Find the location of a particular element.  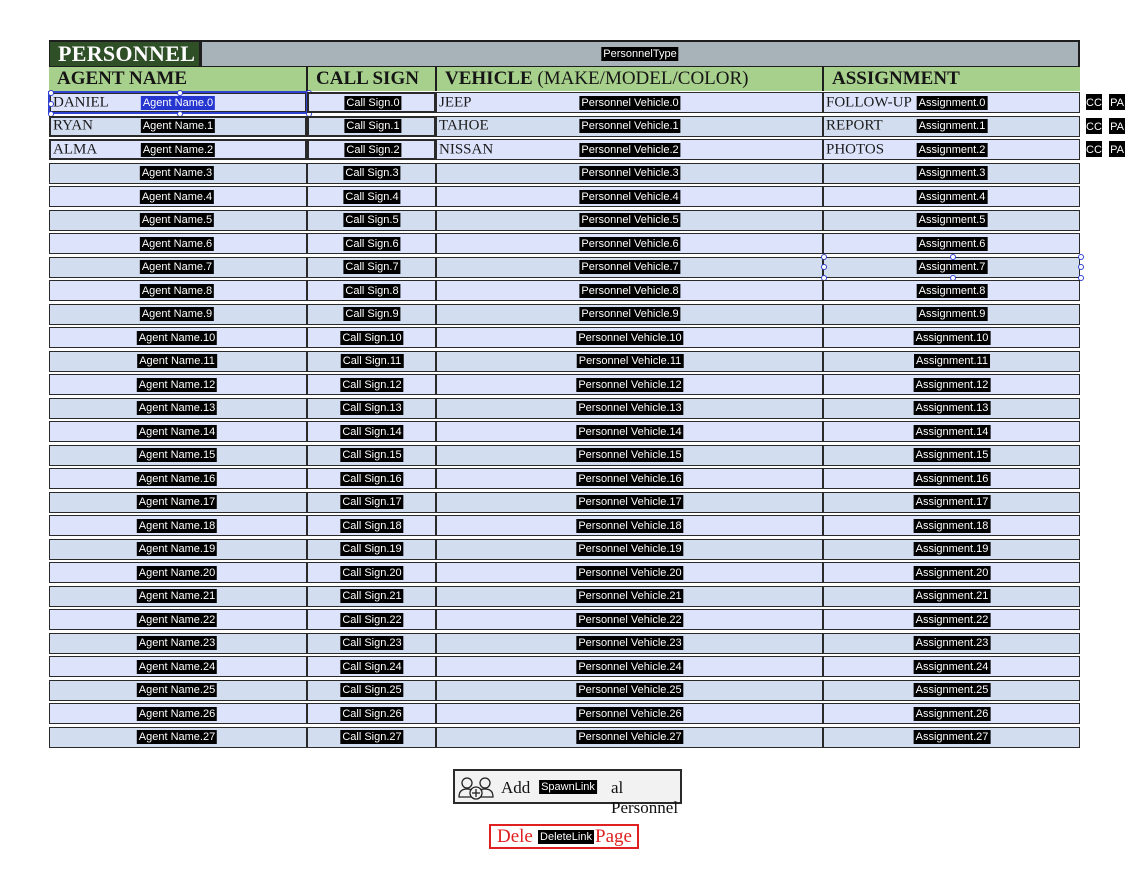

field-vehicle: Personnel Vehicle.11 is located at coordinates (629, 361).